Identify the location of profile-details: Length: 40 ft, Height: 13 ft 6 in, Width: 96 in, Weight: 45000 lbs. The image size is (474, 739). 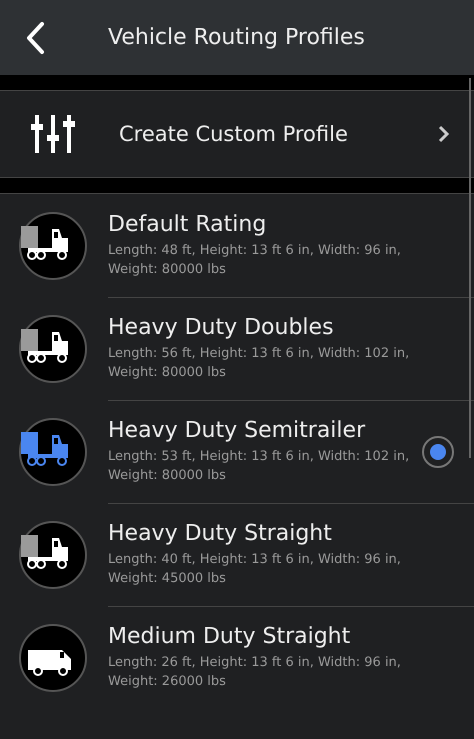
(255, 569).